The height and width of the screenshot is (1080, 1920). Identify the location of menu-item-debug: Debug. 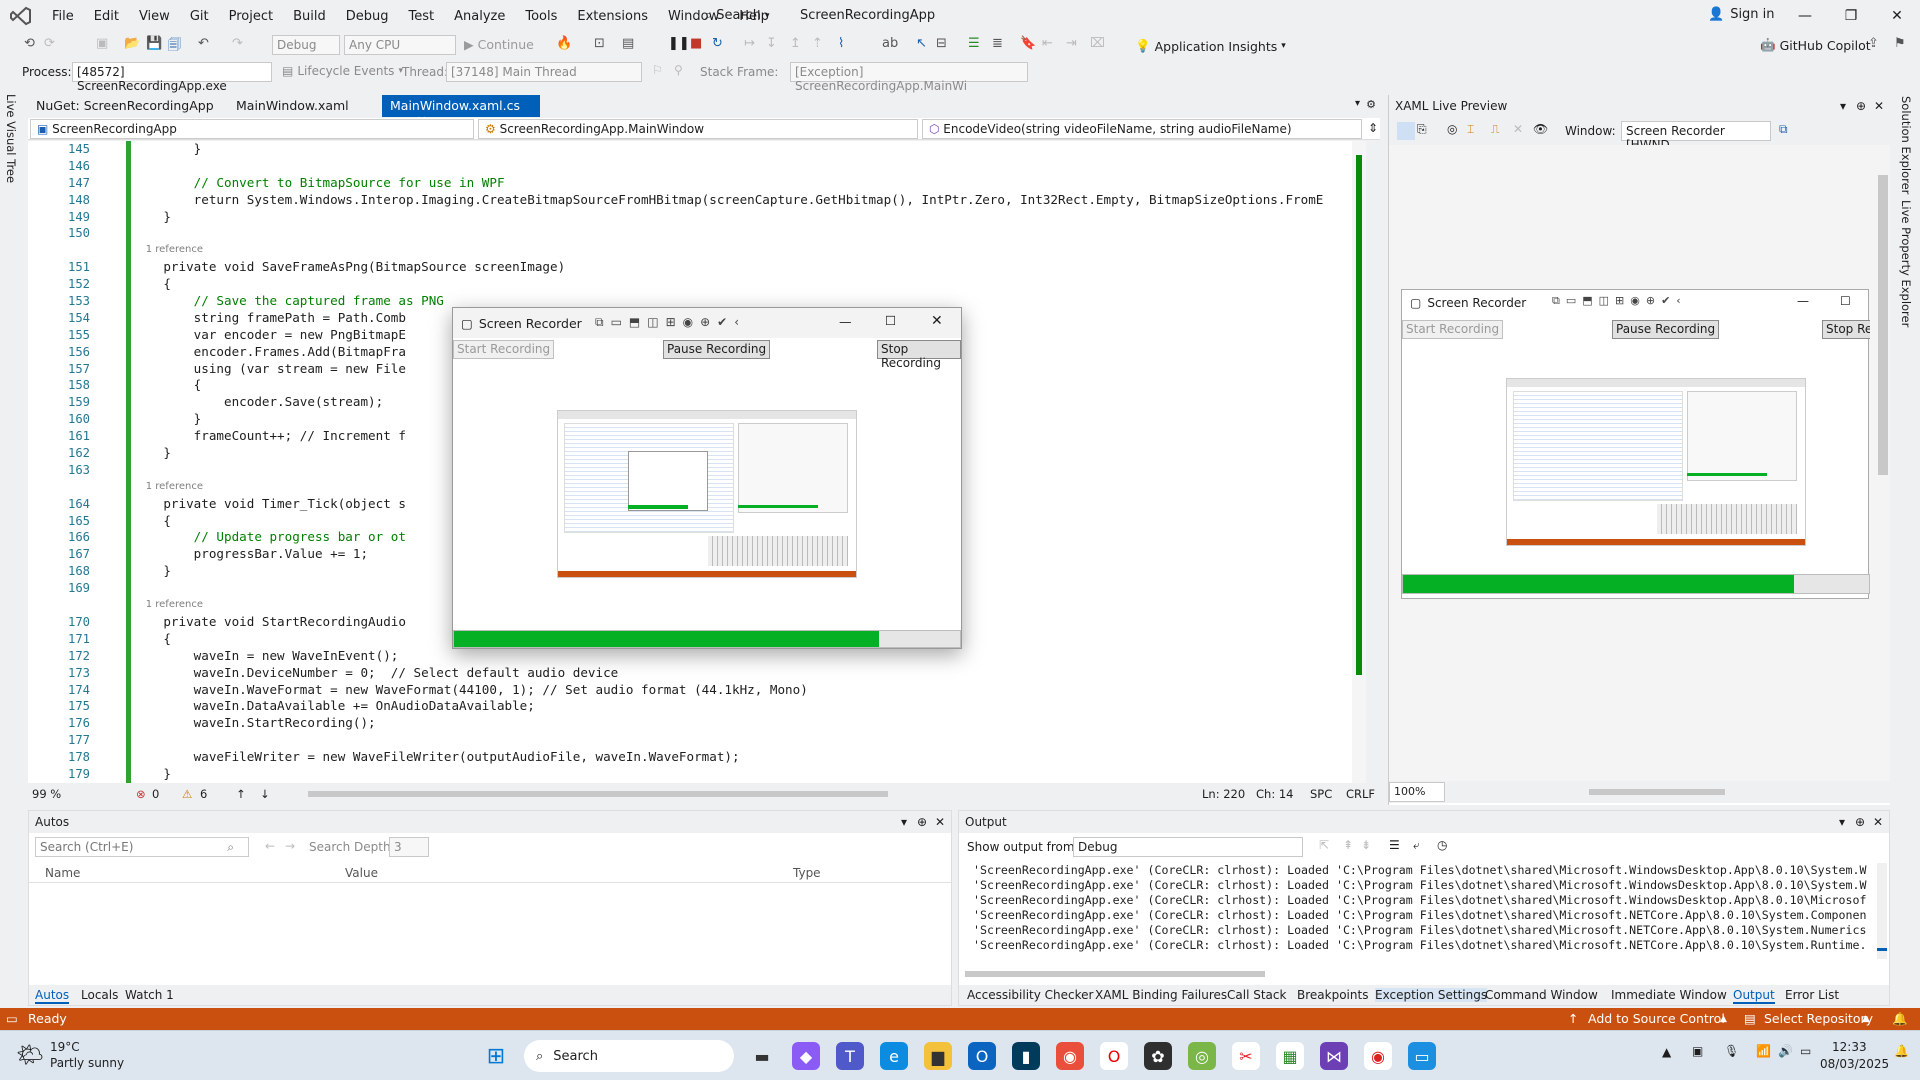
(367, 16).